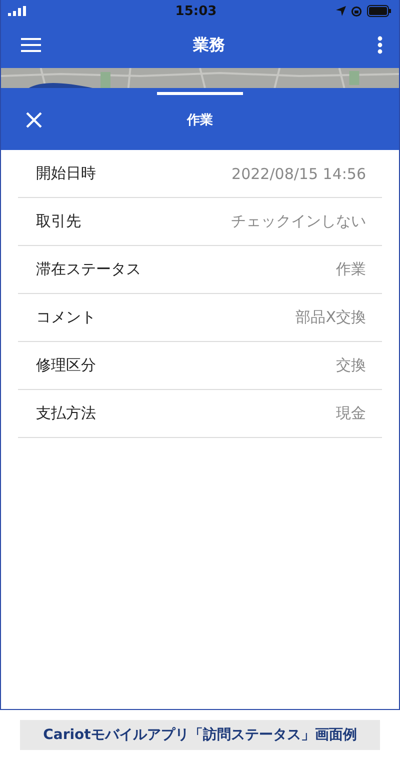 The image size is (400, 760). What do you see at coordinates (88, 269) in the screenshot?
I see `field-label: 滞在ステータス` at bounding box center [88, 269].